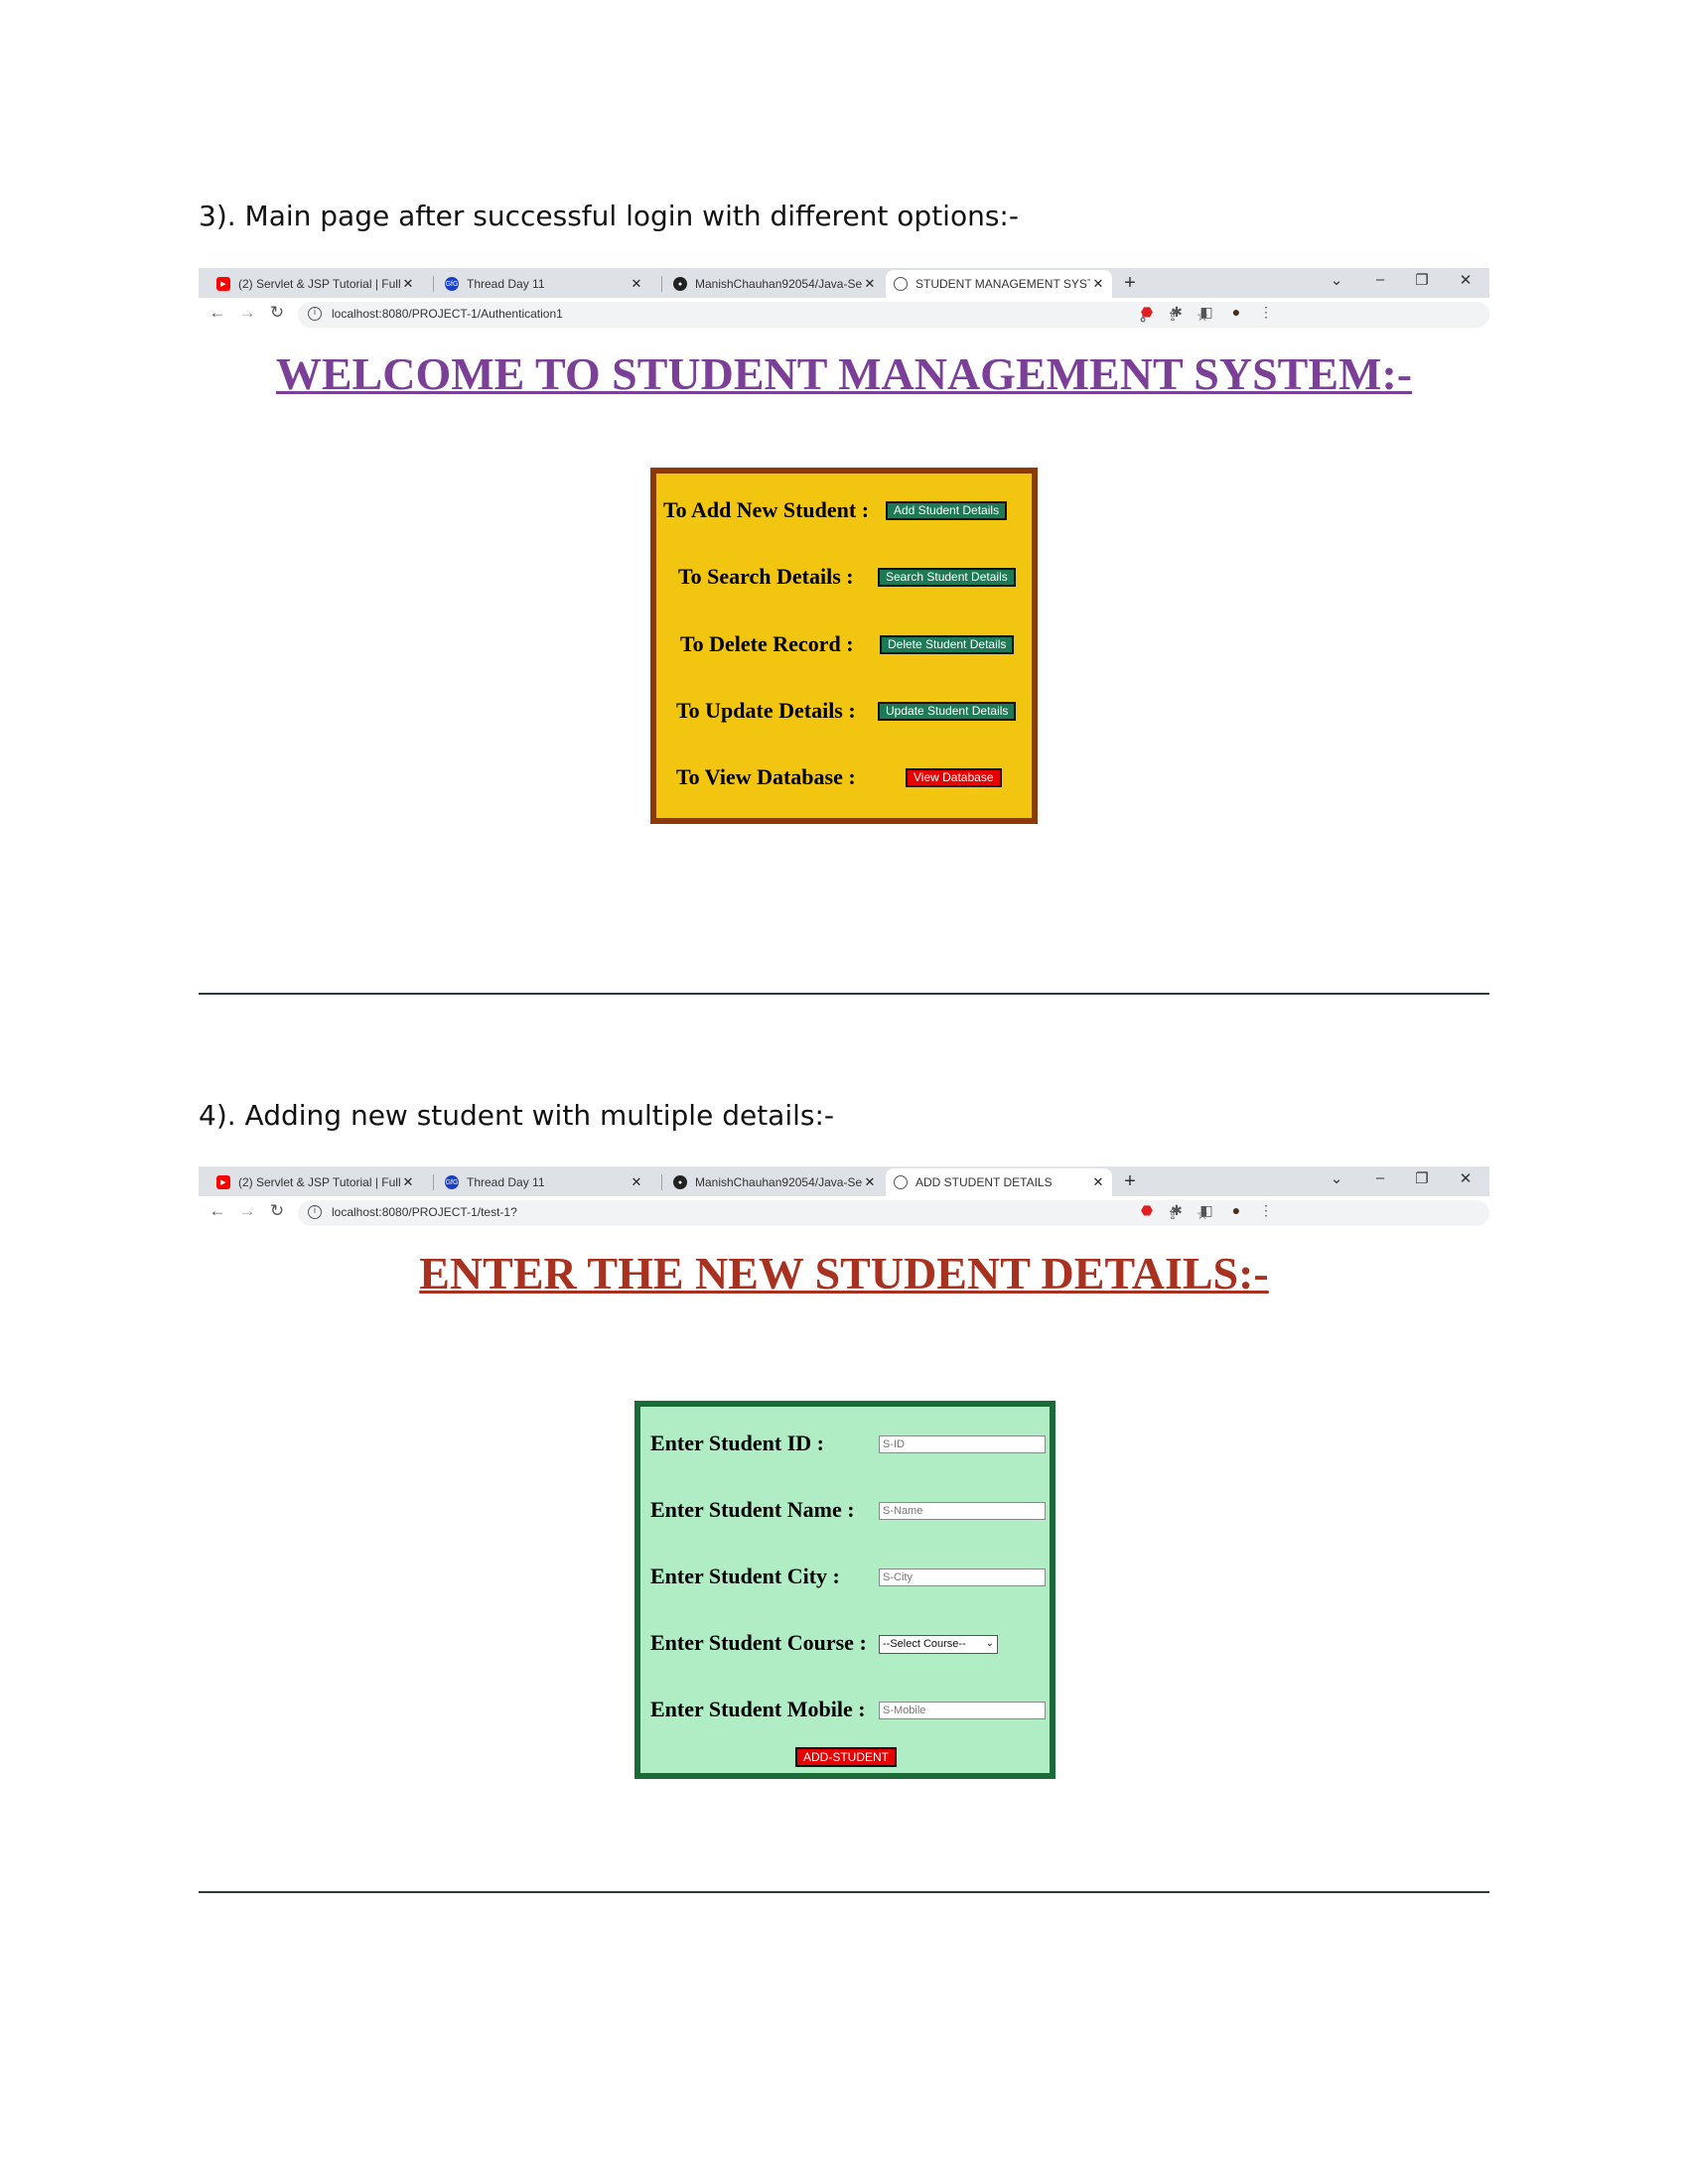 The image size is (1688, 2184). What do you see at coordinates (766, 776) in the screenshot?
I see `option-label: To View Database :` at bounding box center [766, 776].